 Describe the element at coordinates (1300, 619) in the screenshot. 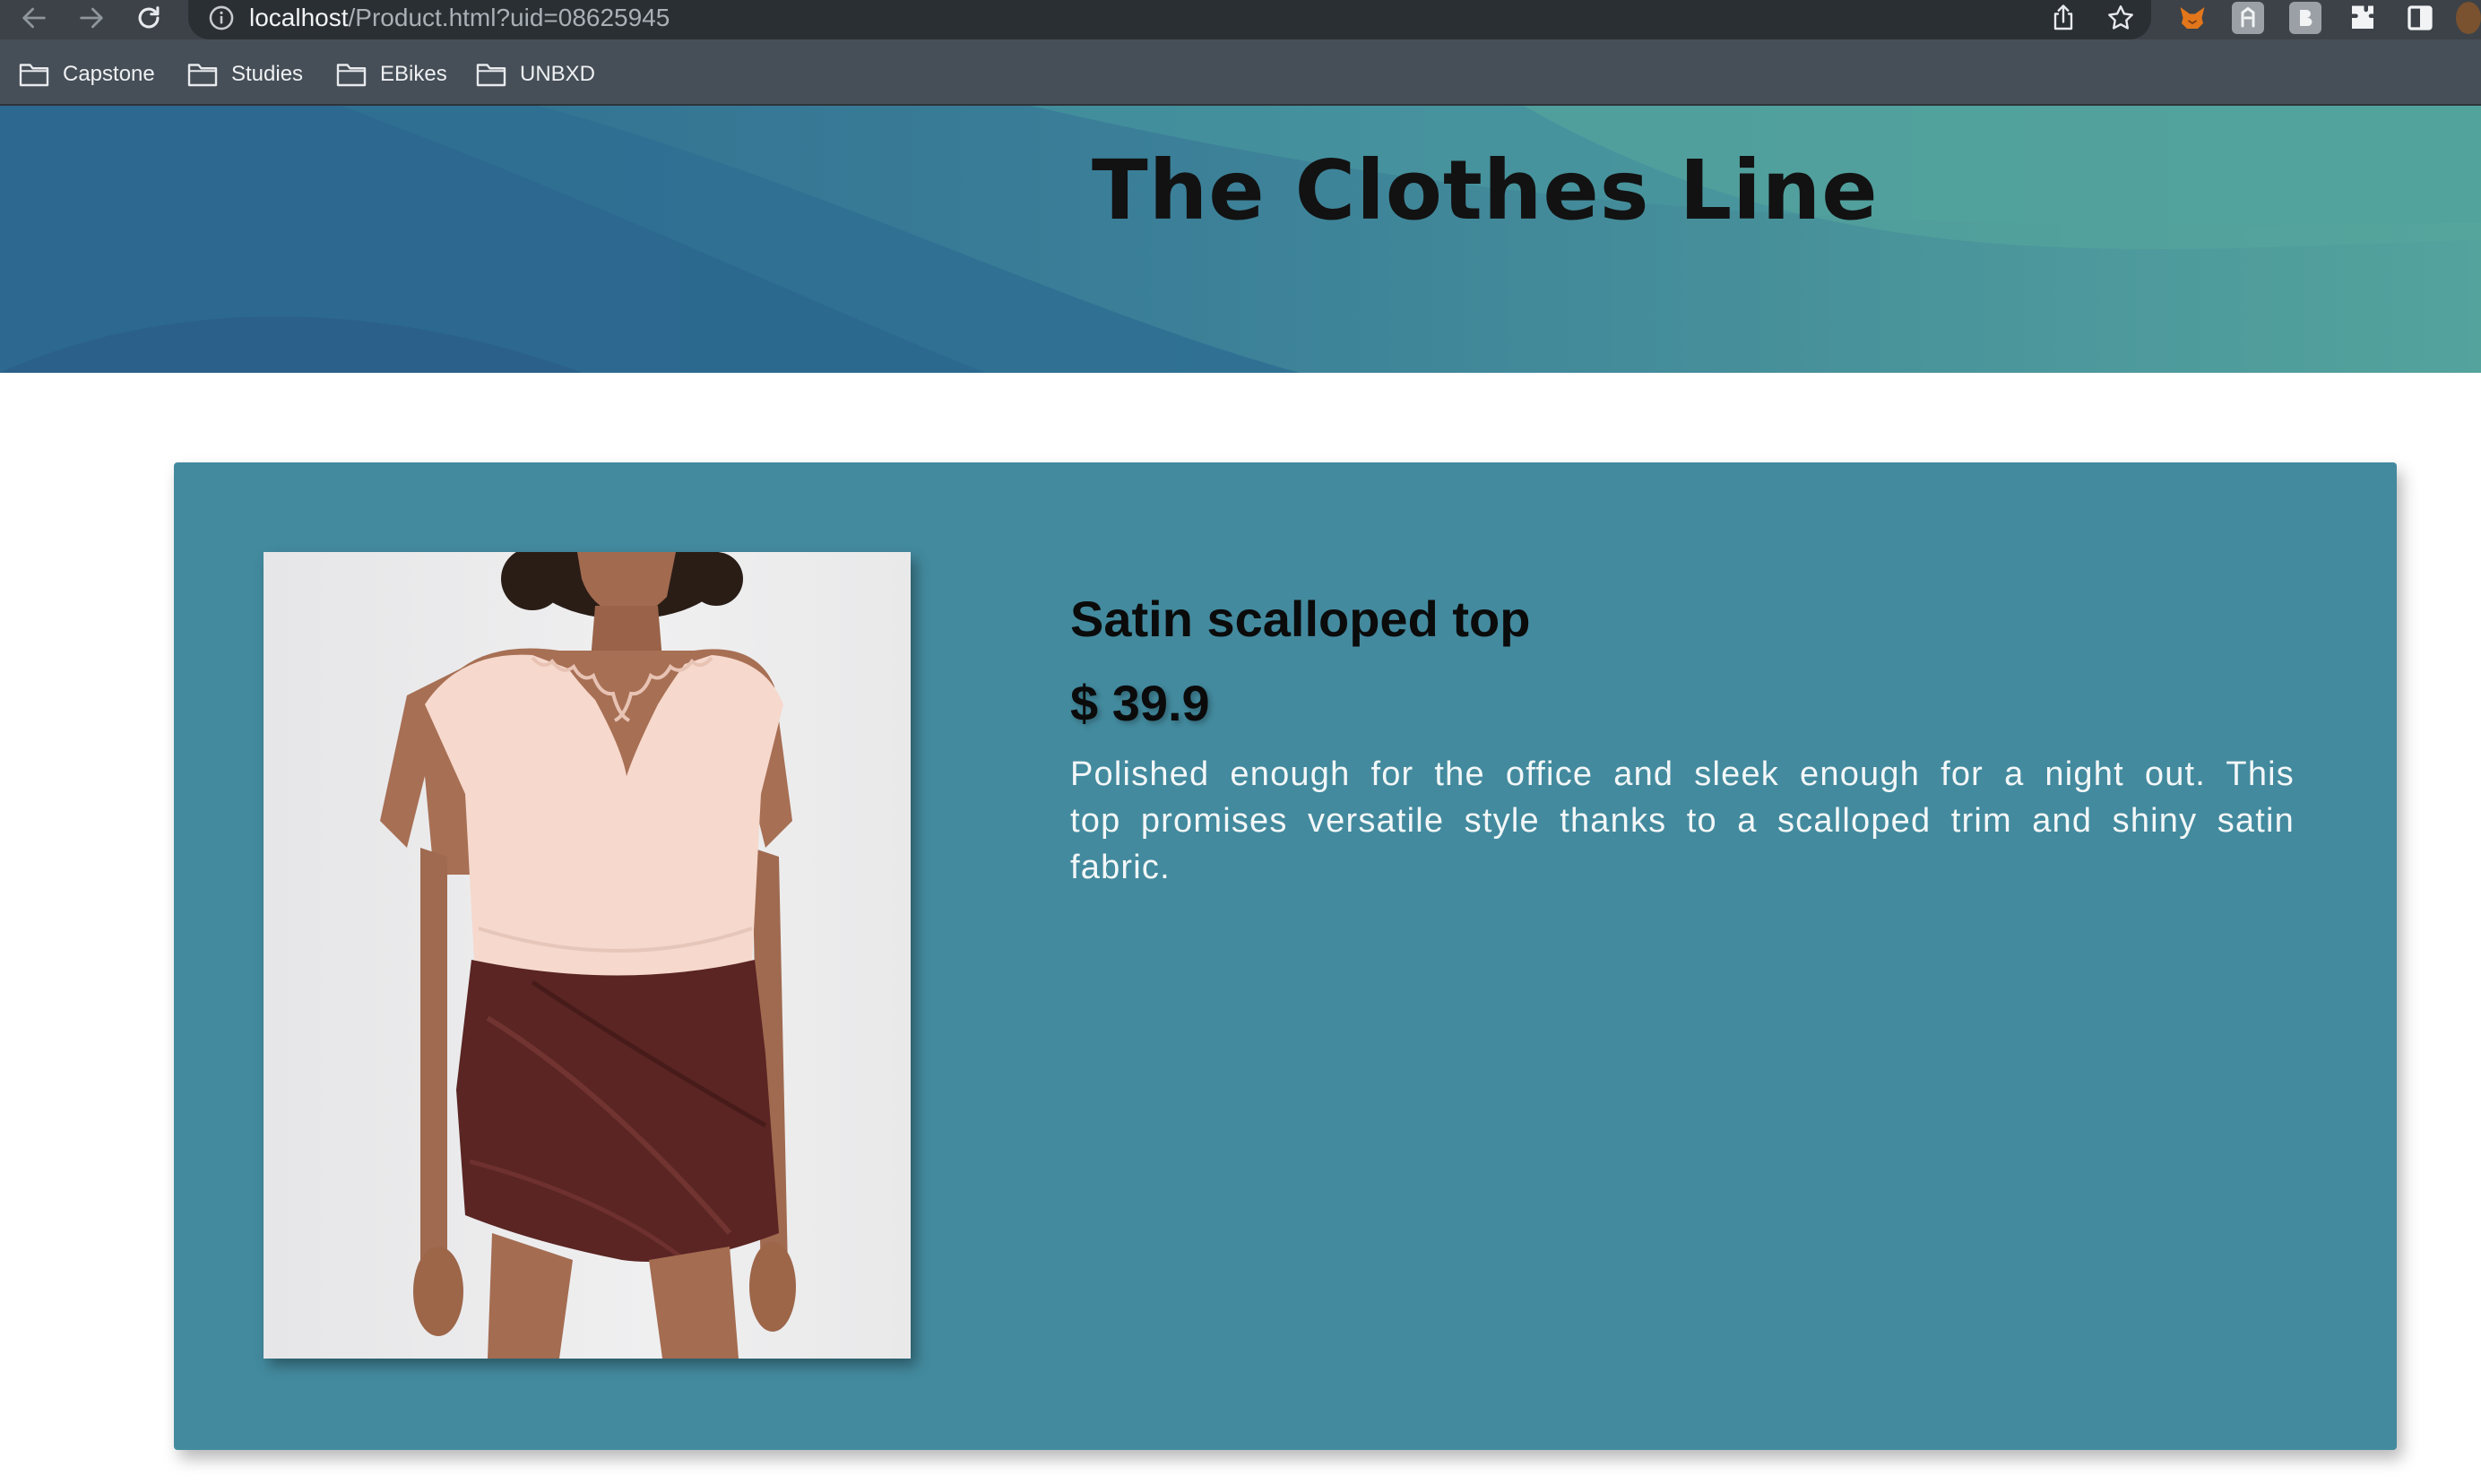

I see `product-name: Satin scalloped top` at that location.